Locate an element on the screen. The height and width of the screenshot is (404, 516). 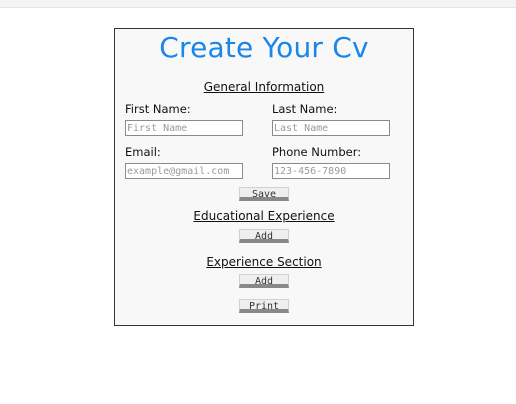
add-education-button: Add is located at coordinates (264, 236).